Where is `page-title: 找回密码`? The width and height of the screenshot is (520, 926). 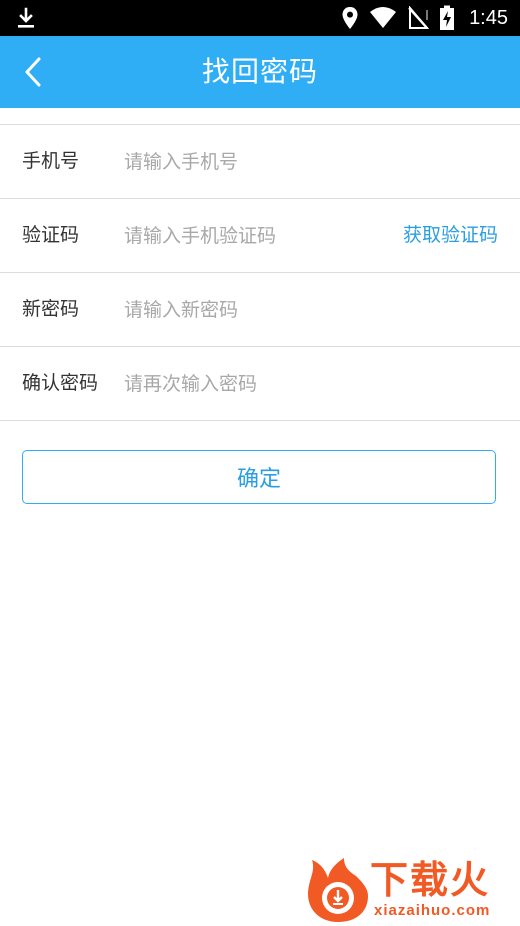 page-title: 找回密码 is located at coordinates (259, 71).